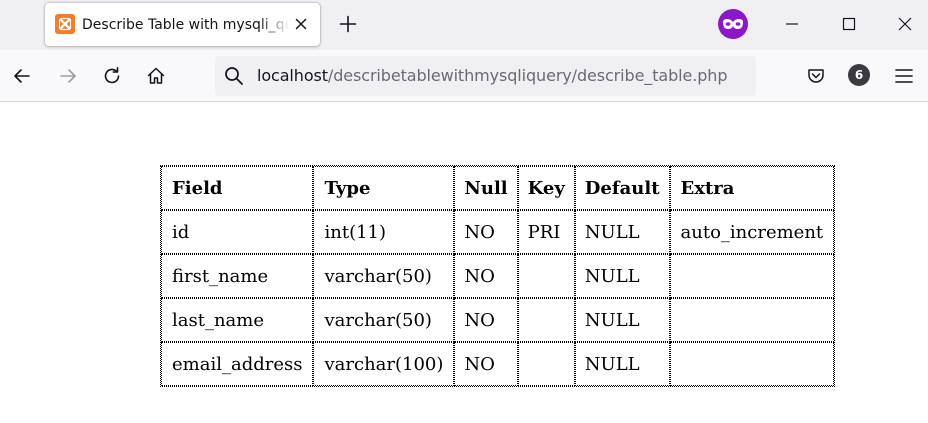  I want to click on plus-icon, so click(348, 24).